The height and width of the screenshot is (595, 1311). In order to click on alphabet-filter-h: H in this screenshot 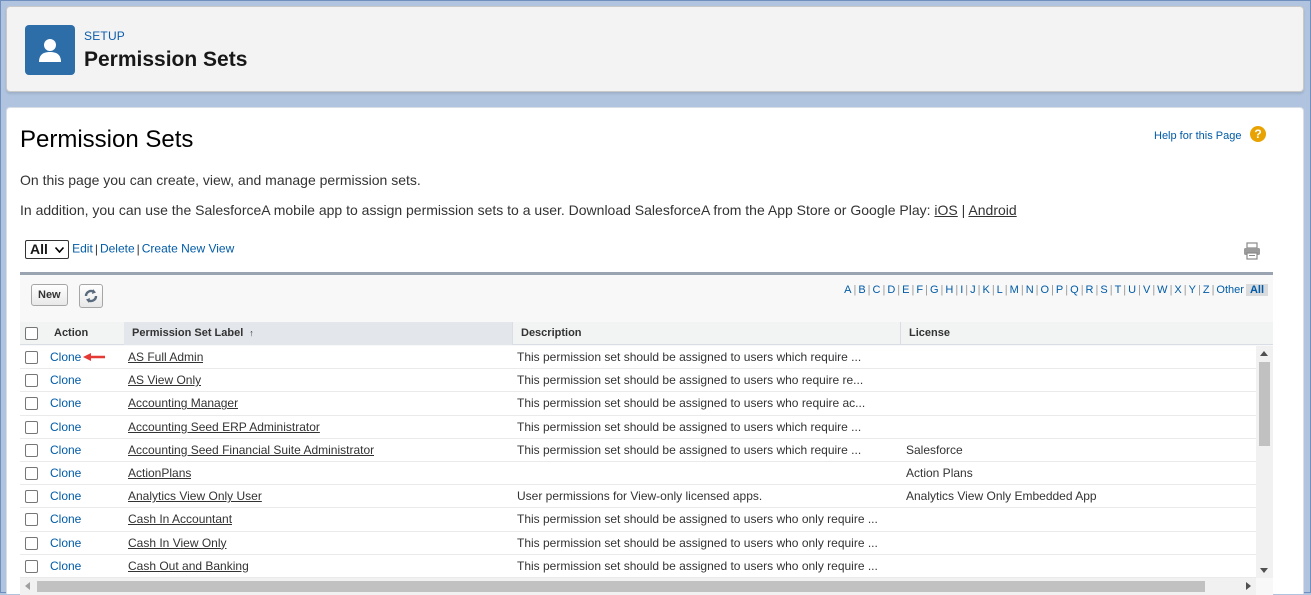, I will do `click(949, 290)`.